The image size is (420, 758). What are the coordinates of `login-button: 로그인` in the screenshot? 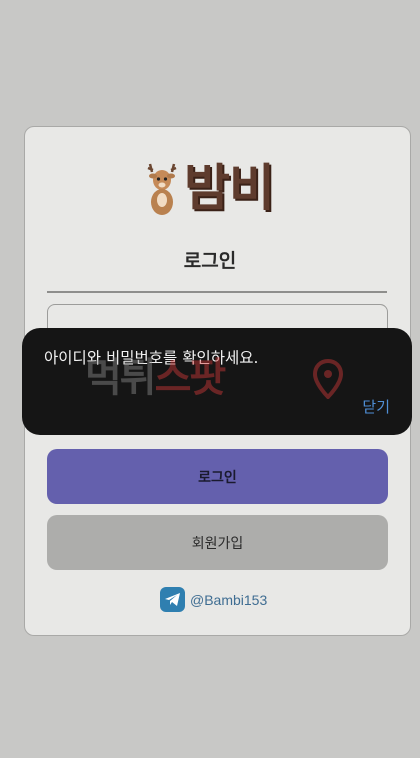 It's located at (217, 476).